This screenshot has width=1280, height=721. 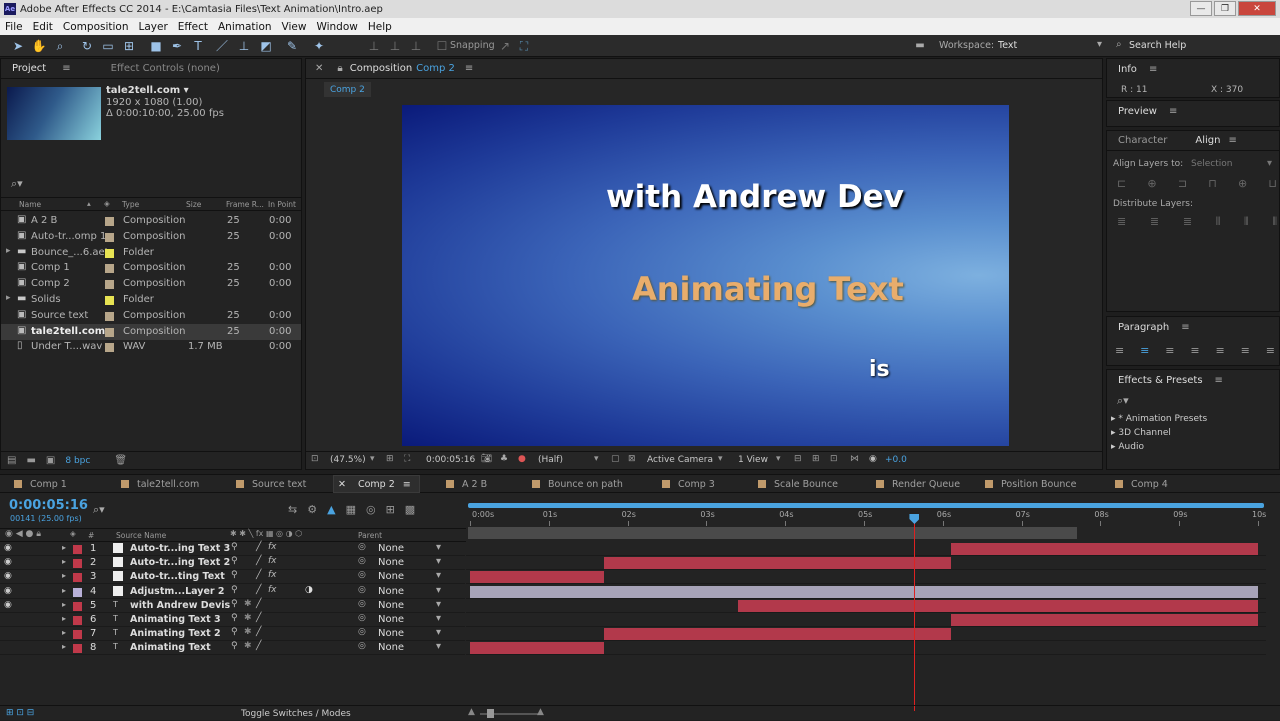 I want to click on col-size: Size, so click(x=193, y=204).